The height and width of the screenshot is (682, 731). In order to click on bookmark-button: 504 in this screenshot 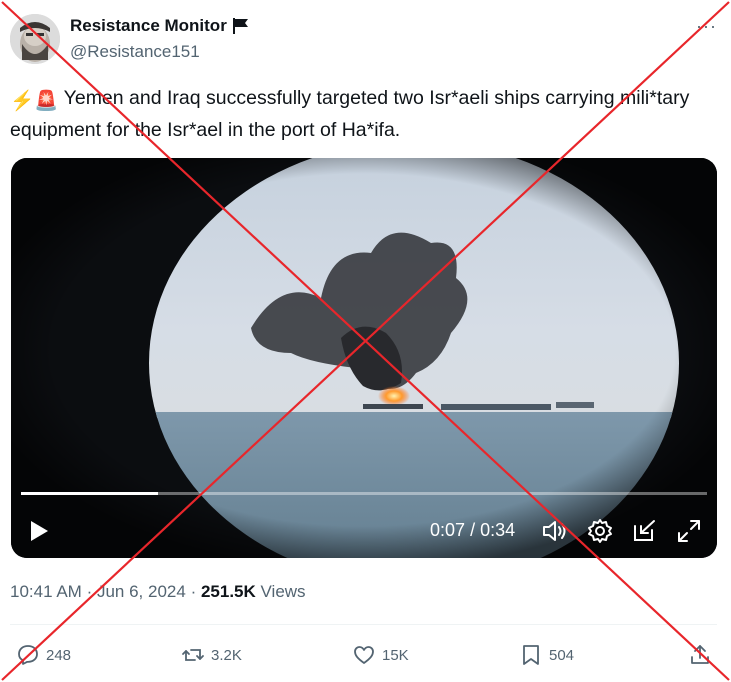, I will do `click(546, 655)`.